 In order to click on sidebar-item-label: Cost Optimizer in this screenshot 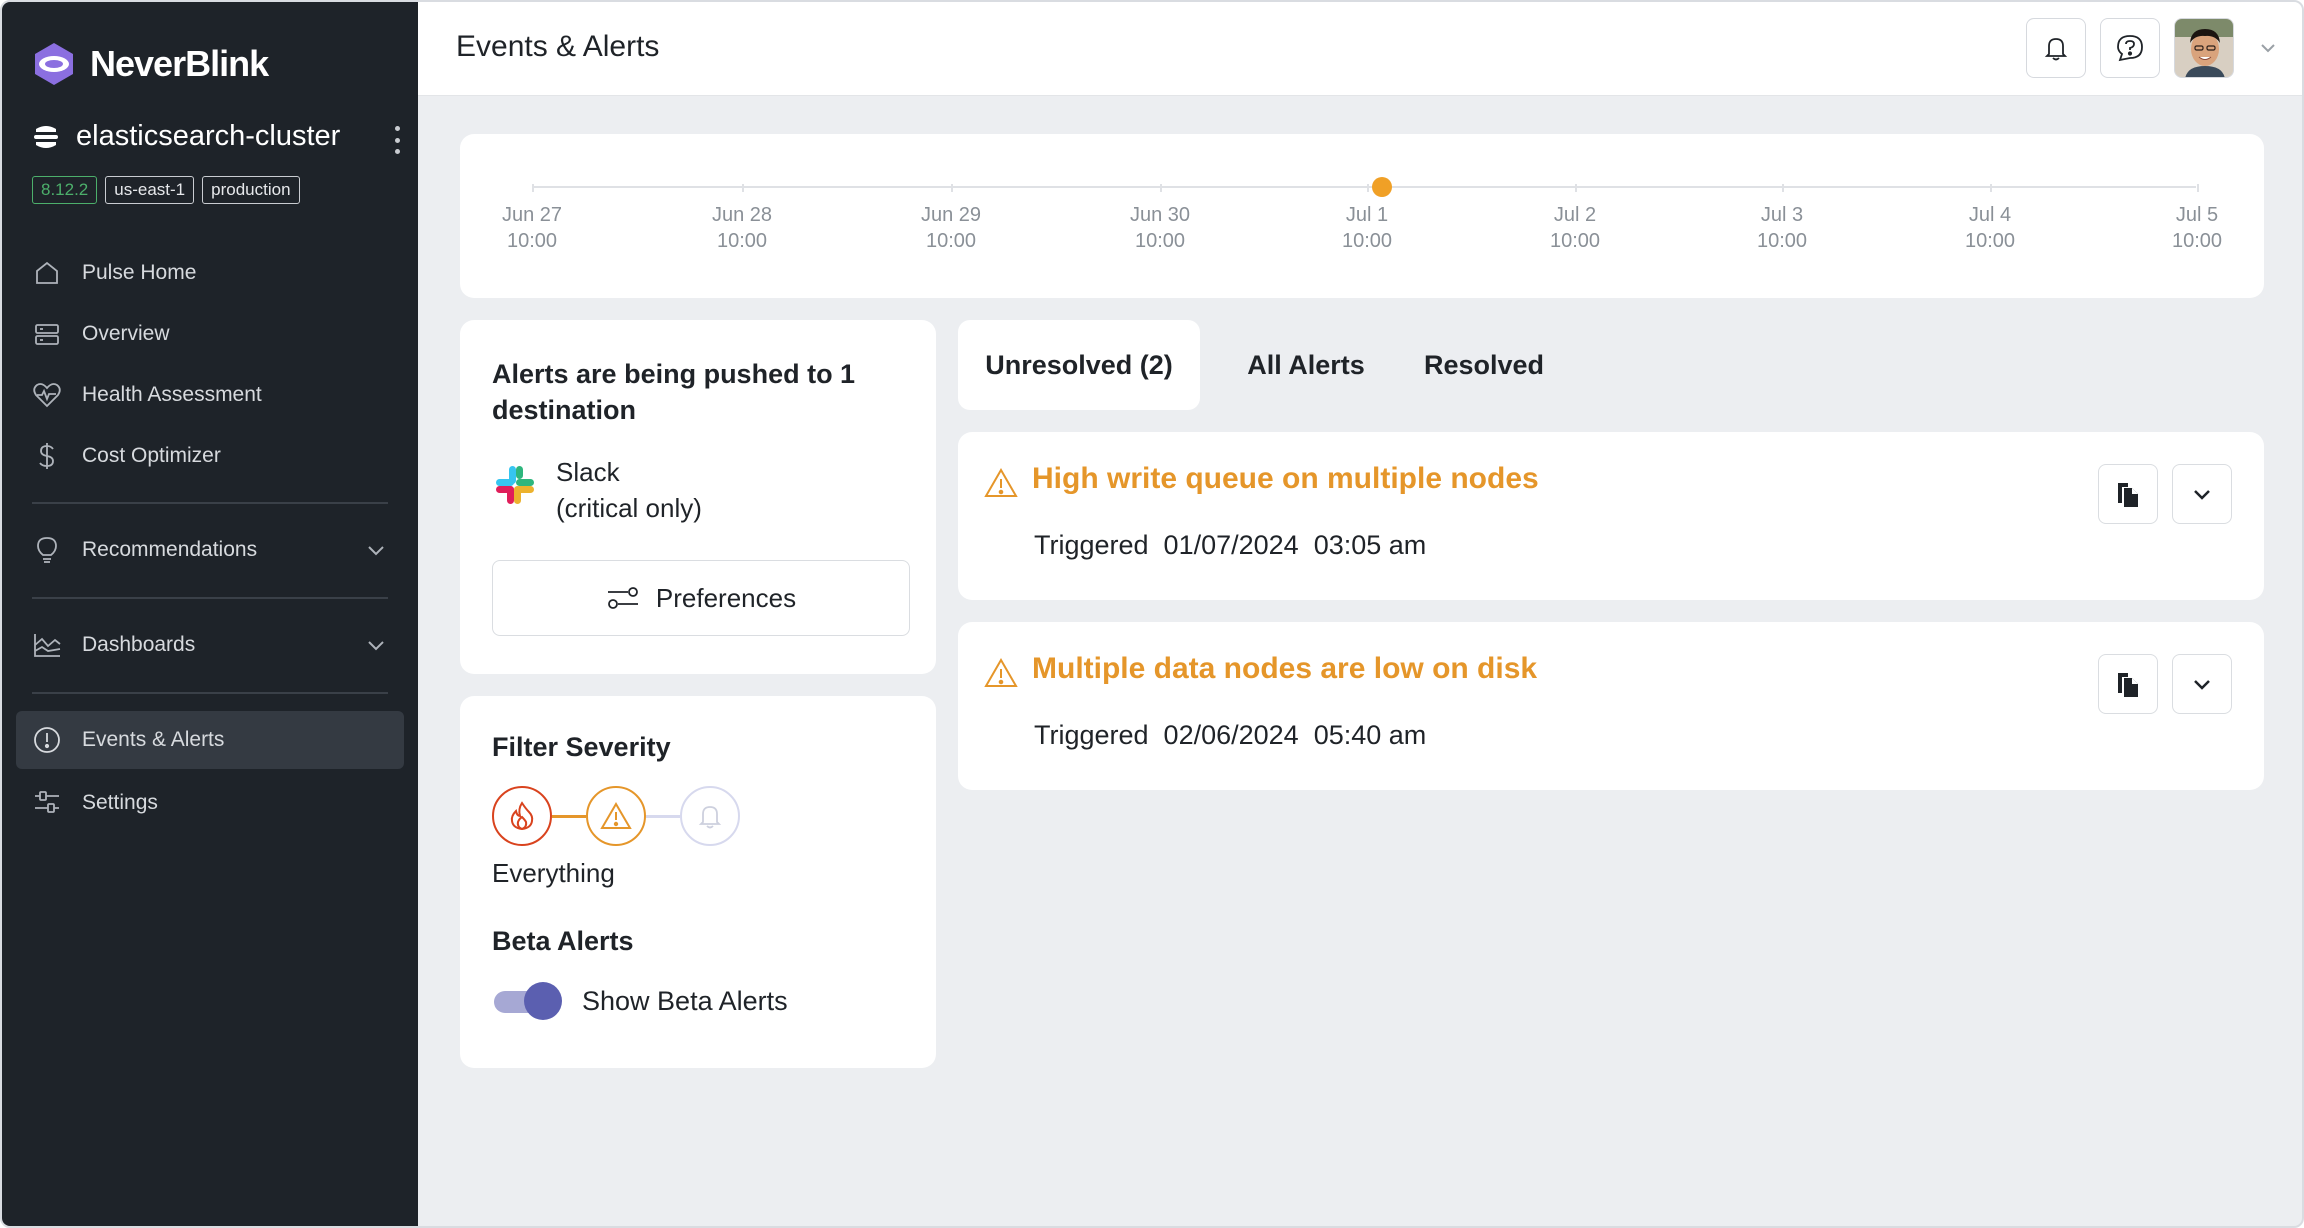, I will do `click(151, 455)`.